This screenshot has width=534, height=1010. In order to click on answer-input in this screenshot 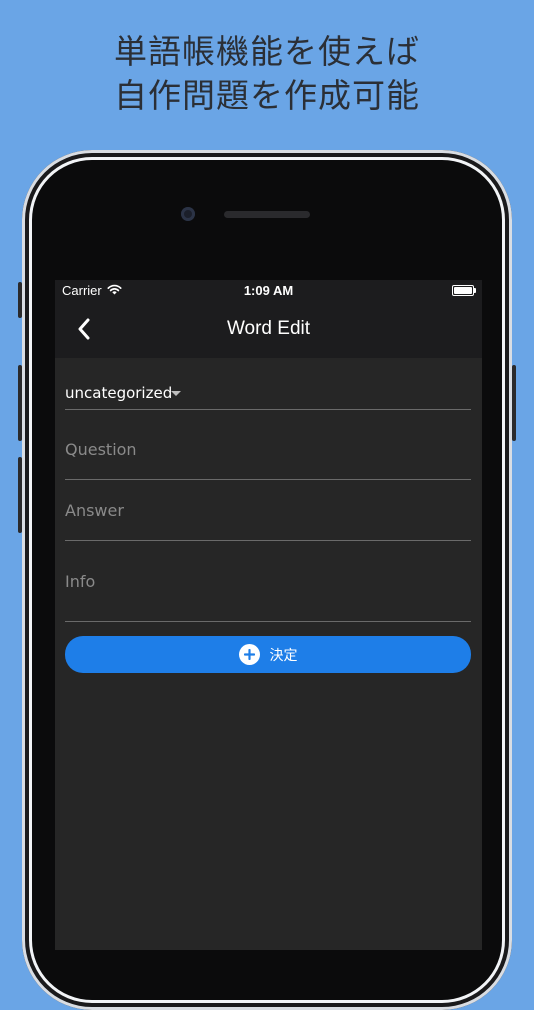, I will do `click(268, 510)`.